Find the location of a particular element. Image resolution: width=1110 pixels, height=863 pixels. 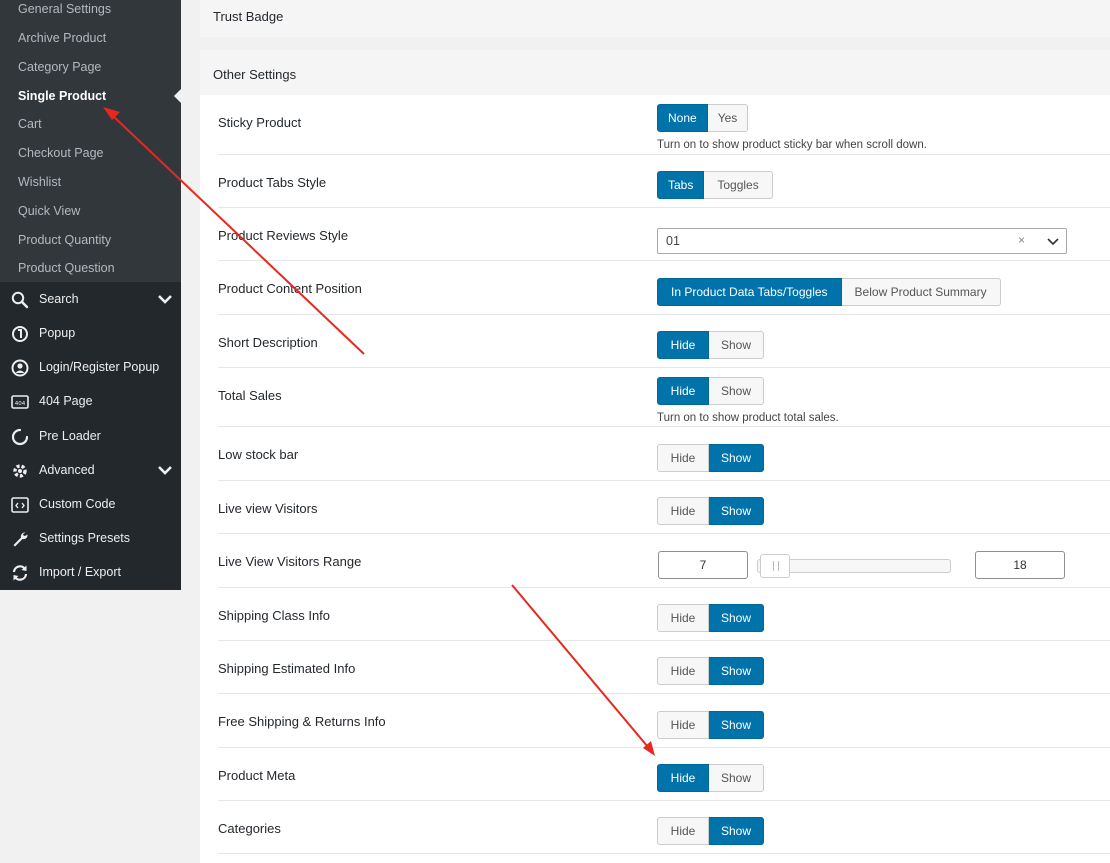

menu-label: Login/Register Popup is located at coordinates (99, 367).